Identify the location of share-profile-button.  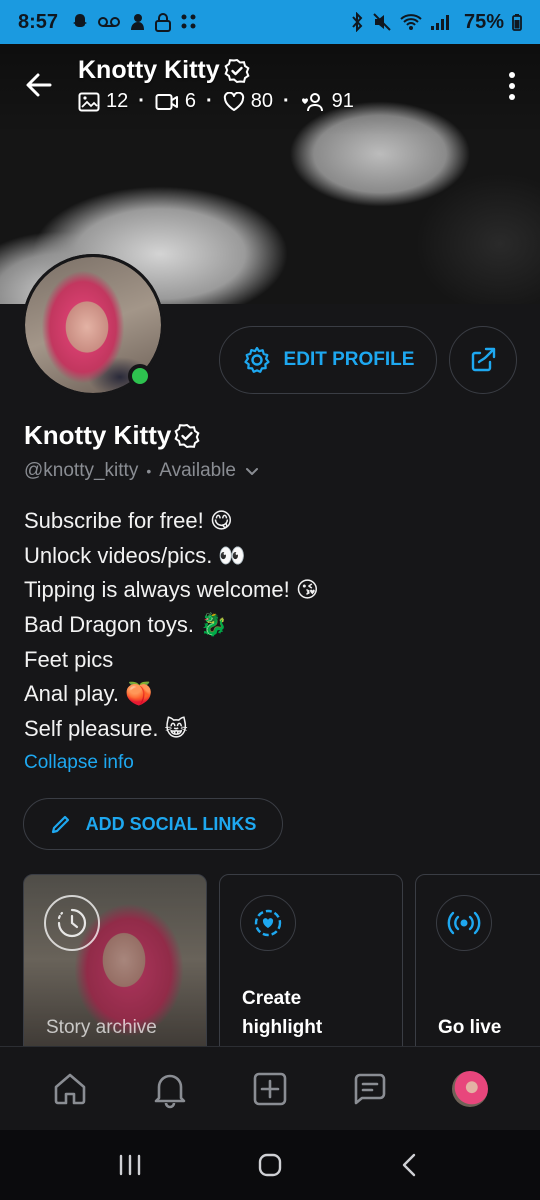
(483, 360).